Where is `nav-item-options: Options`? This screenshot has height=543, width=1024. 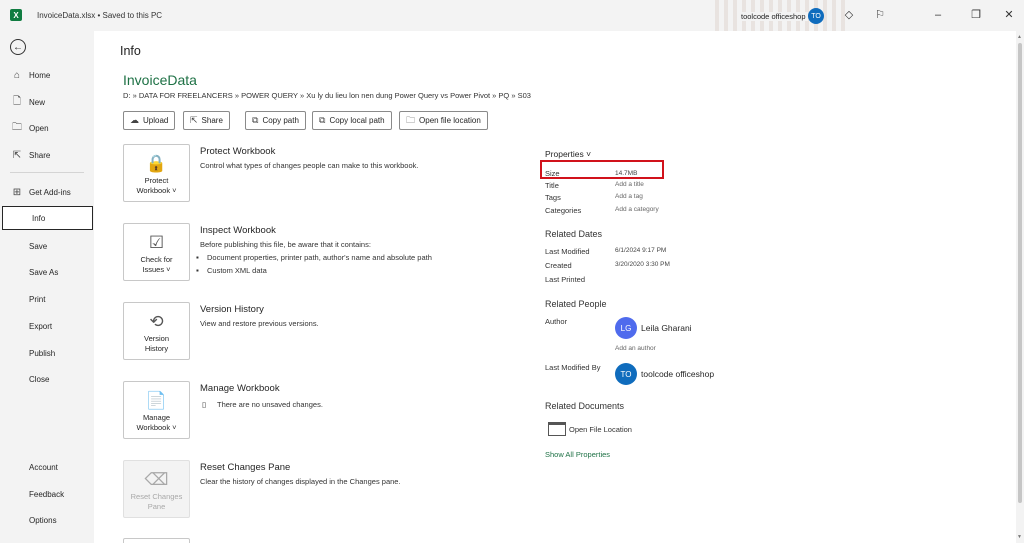 nav-item-options: Options is located at coordinates (46, 520).